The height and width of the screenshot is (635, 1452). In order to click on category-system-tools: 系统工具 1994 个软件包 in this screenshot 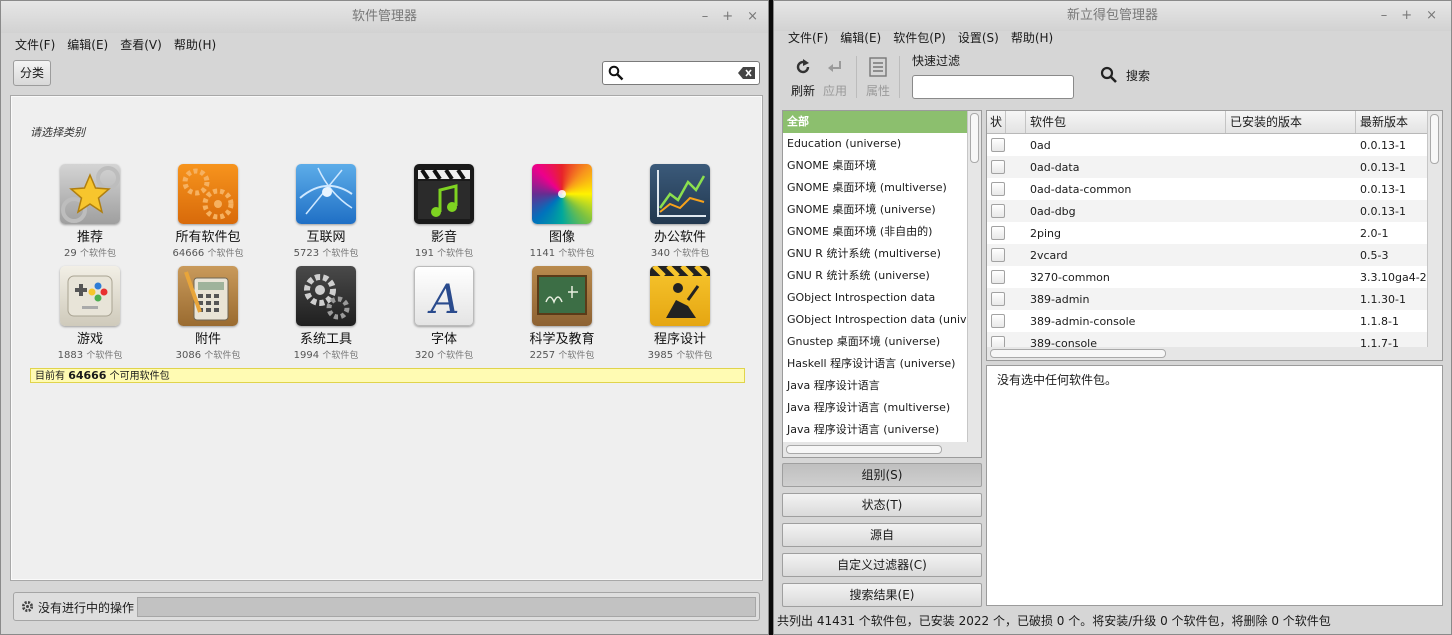, I will do `click(326, 313)`.